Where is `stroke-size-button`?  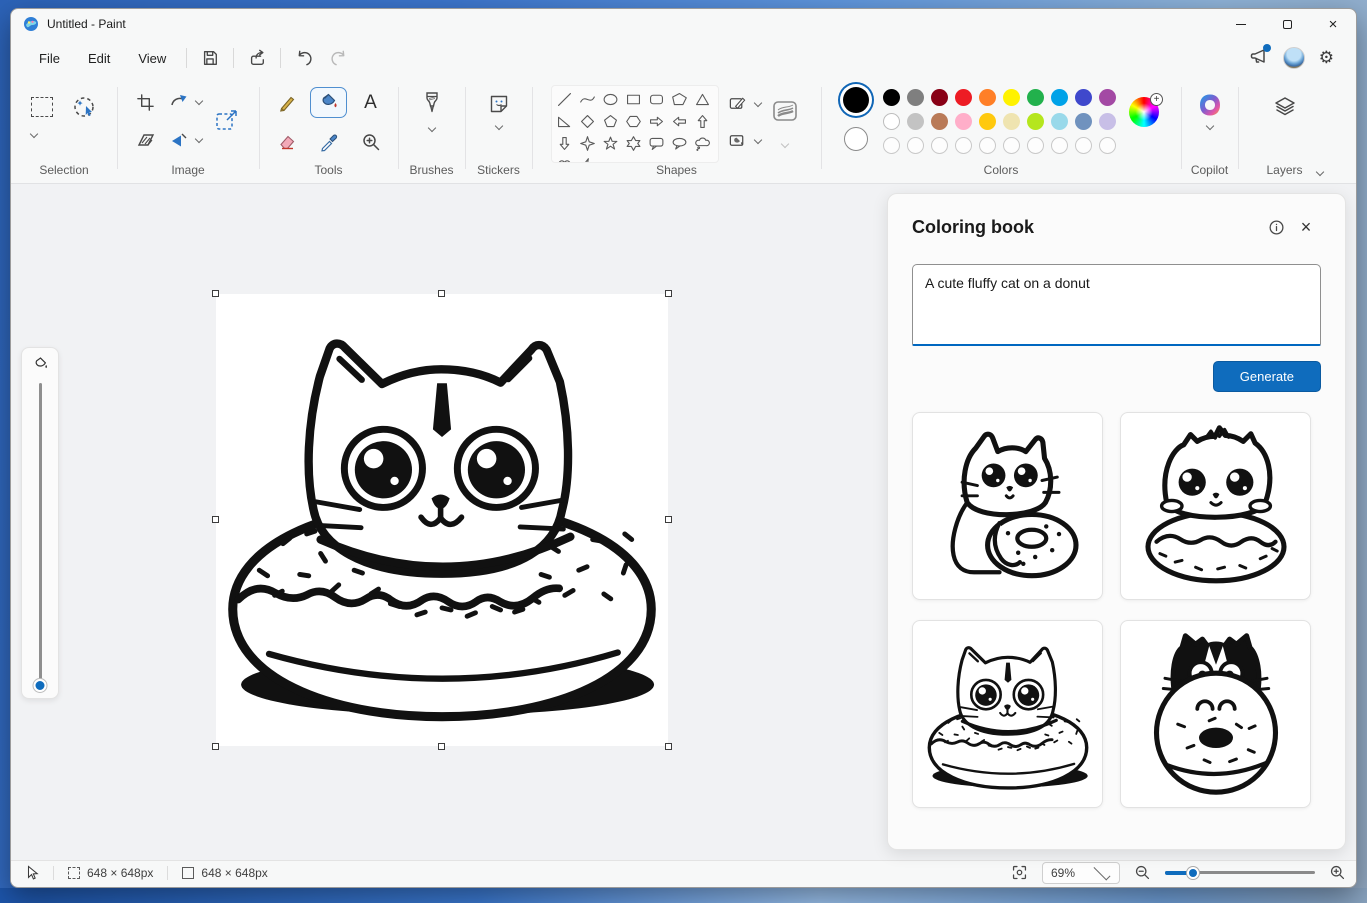
stroke-size-button is located at coordinates (785, 111).